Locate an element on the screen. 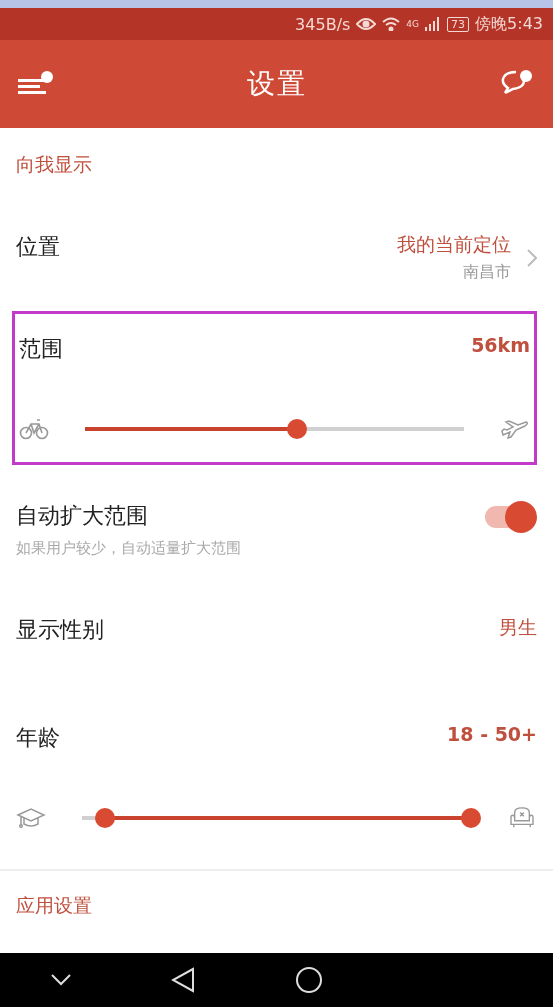 This screenshot has width=553, height=1007. chevron-down-icon is located at coordinates (60, 980).